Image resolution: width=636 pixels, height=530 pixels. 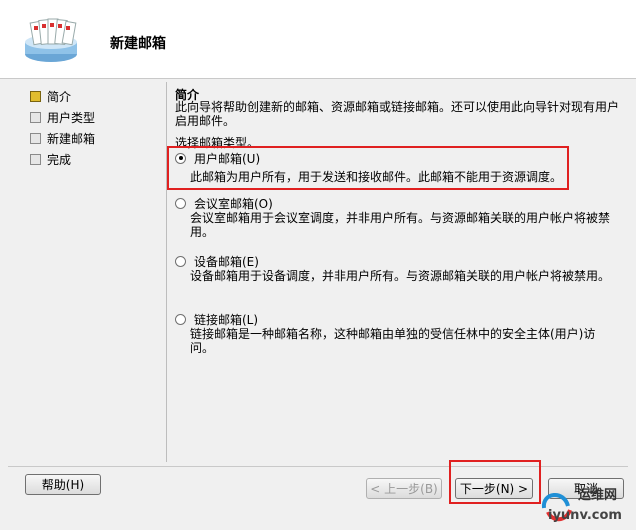 What do you see at coordinates (35, 96) in the screenshot?
I see `current-step-icon` at bounding box center [35, 96].